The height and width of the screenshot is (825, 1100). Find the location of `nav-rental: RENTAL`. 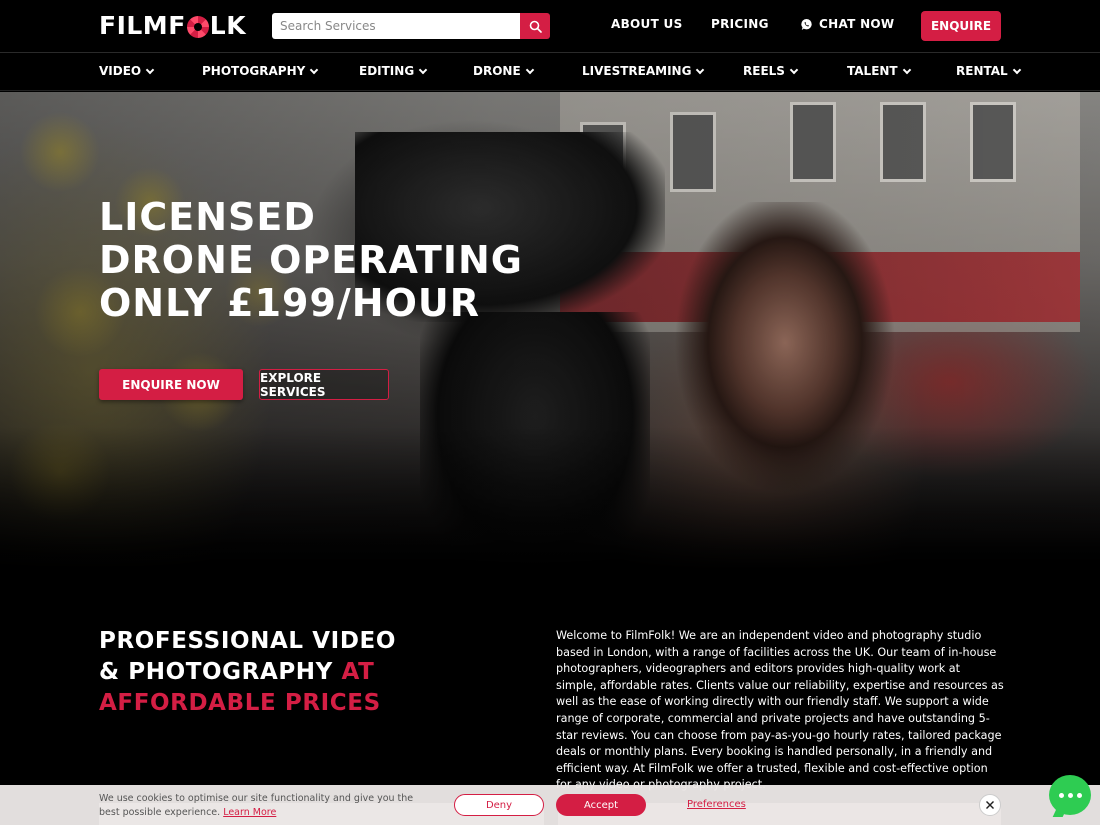

nav-rental: RENTAL is located at coordinates (988, 71).